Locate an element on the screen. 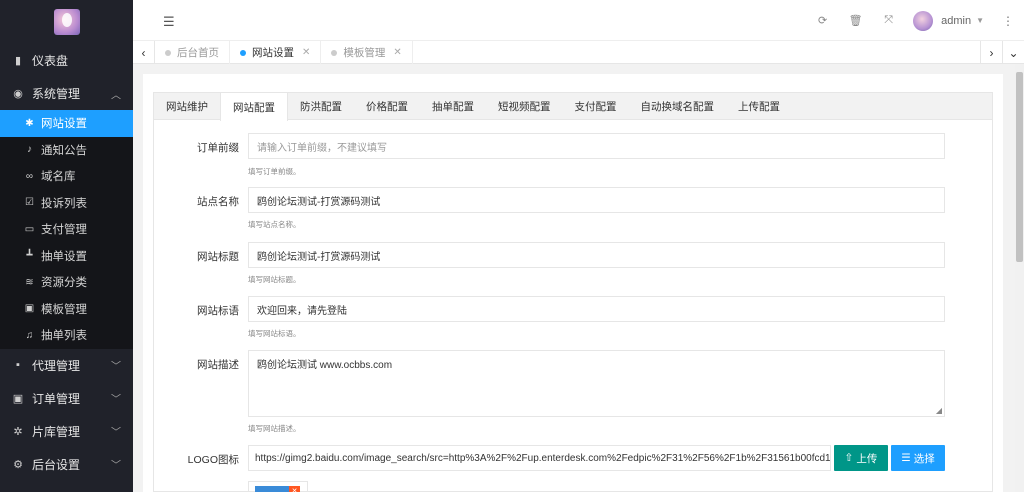 The image size is (1024, 492). logo is located at coordinates (66, 22).